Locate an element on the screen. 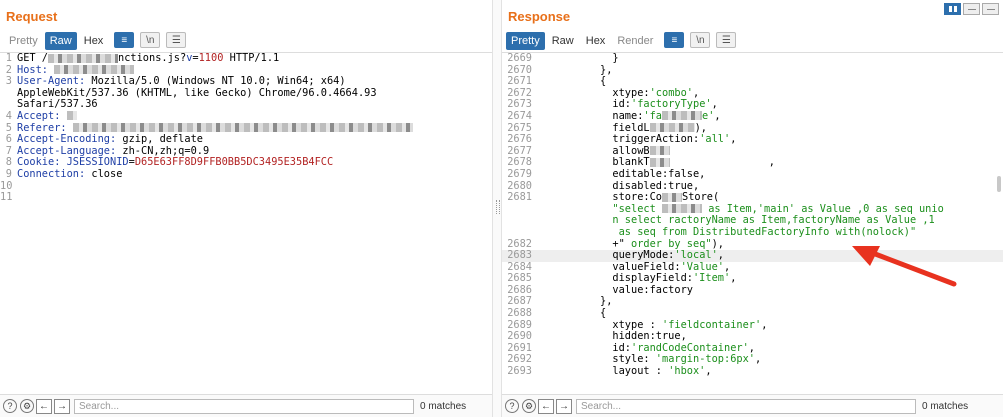  code-token: Store( is located at coordinates (701, 197).